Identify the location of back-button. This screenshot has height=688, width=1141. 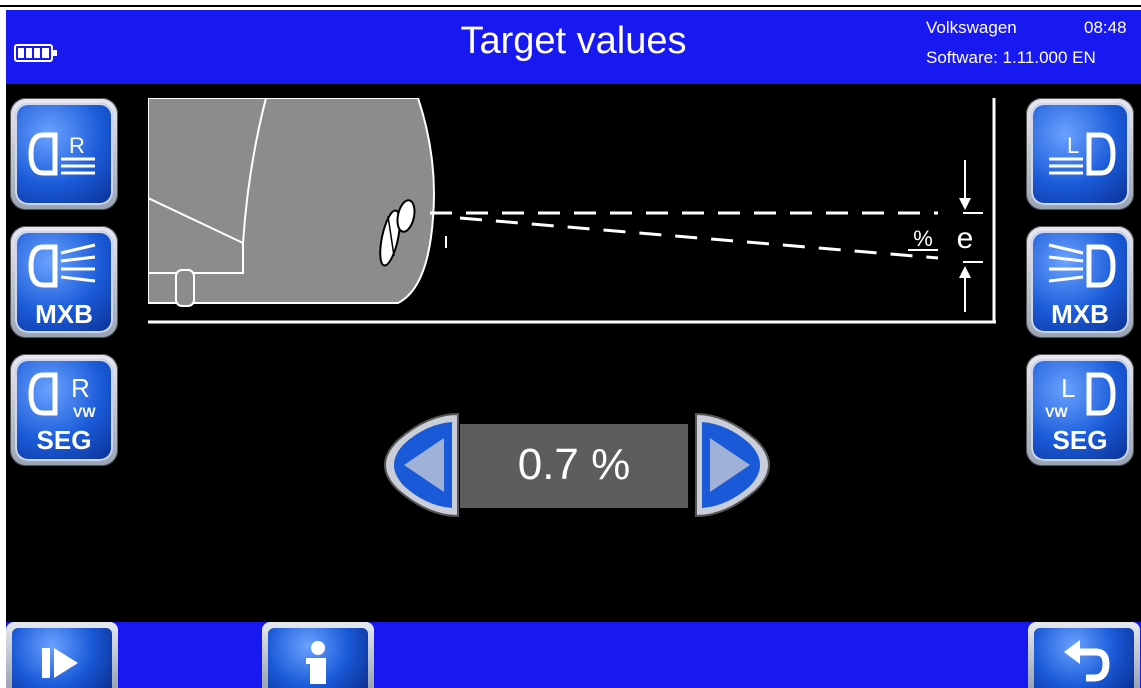
(1084, 655).